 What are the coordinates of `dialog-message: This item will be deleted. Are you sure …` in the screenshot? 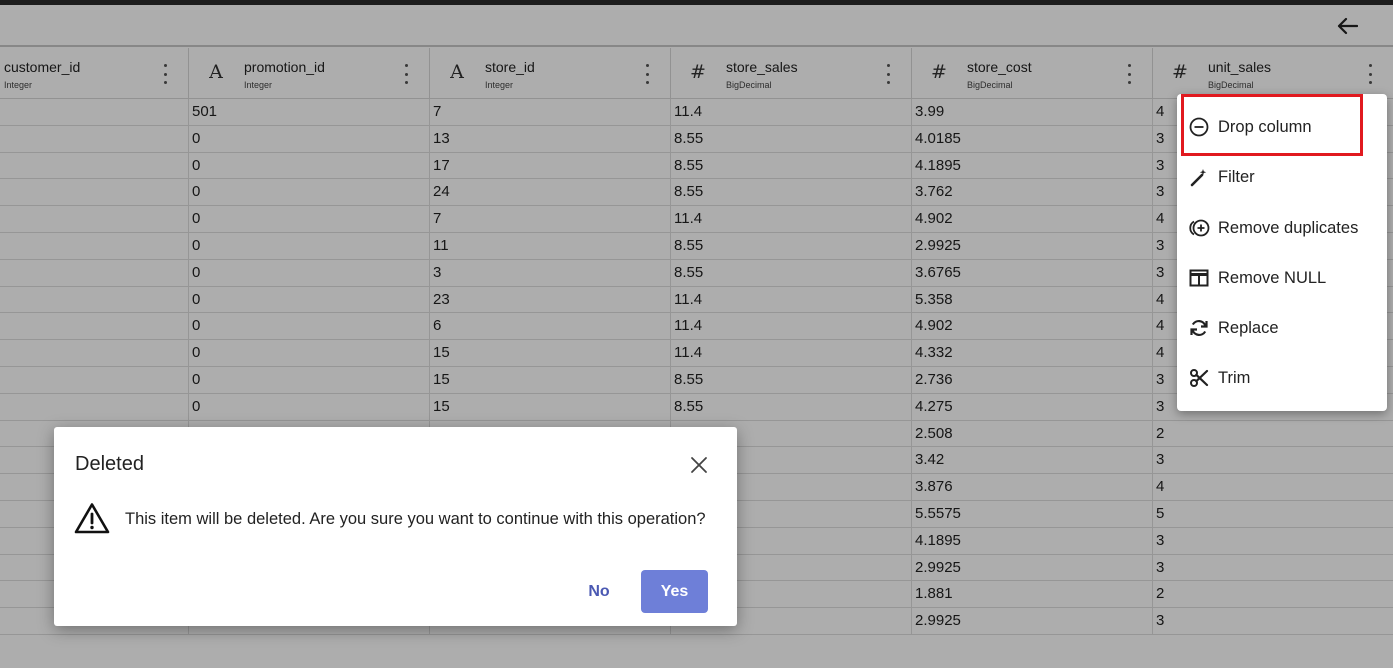 It's located at (415, 519).